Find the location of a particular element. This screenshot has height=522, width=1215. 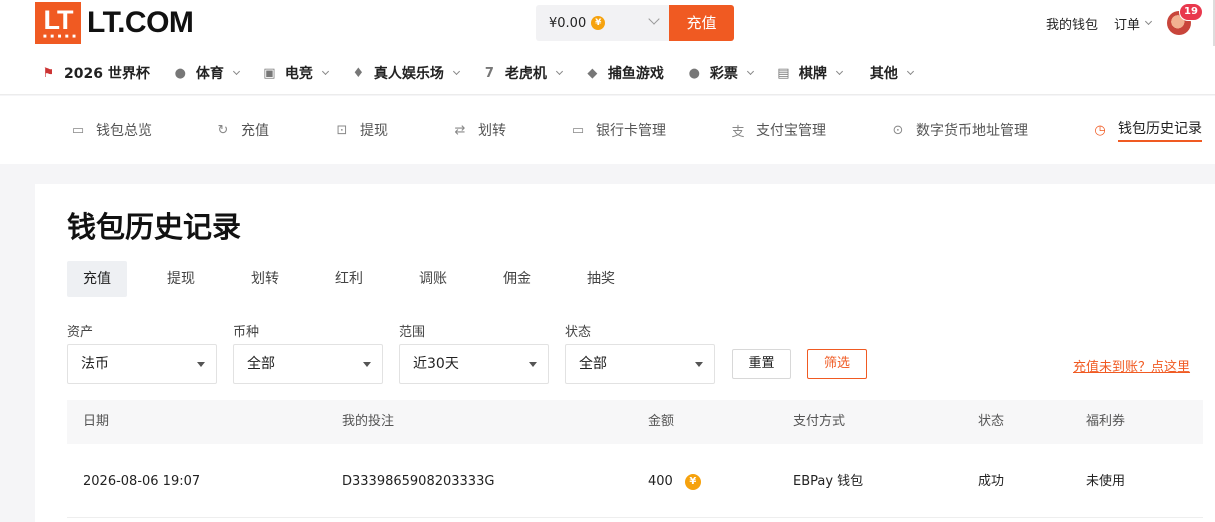

nav-item-fishing: ◆ 捕鱼游戏 is located at coordinates (624, 73).